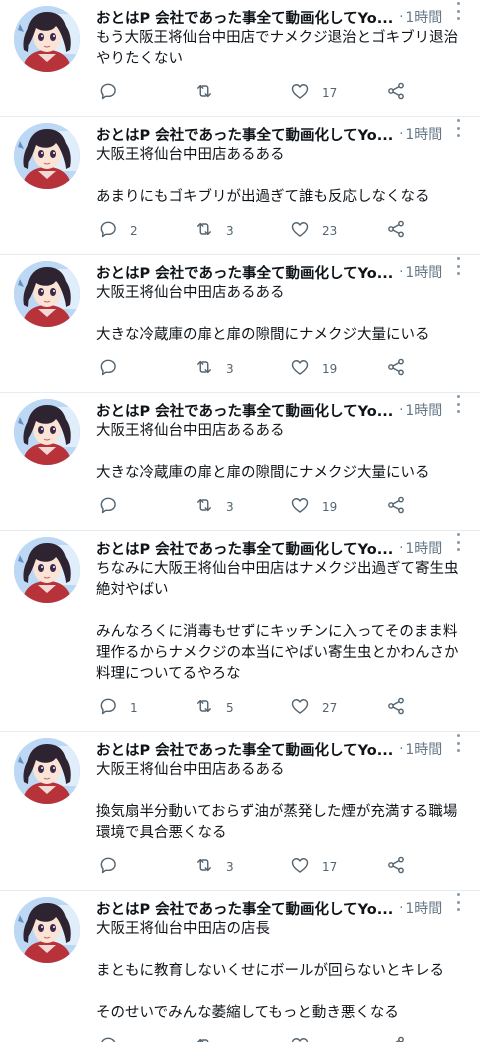 The width and height of the screenshot is (480, 1042). What do you see at coordinates (277, 48) in the screenshot?
I see `tweet-text: もう大阪王将仙台中田店でナメクジ退治とゴキブリ退治 やりたくない` at bounding box center [277, 48].